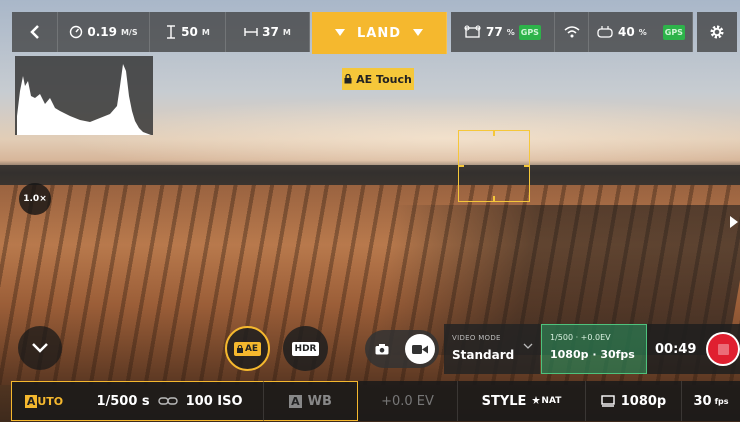 Image resolution: width=740 pixels, height=422 pixels. Describe the element at coordinates (494, 133) in the screenshot. I see `focus-tick-top` at that location.